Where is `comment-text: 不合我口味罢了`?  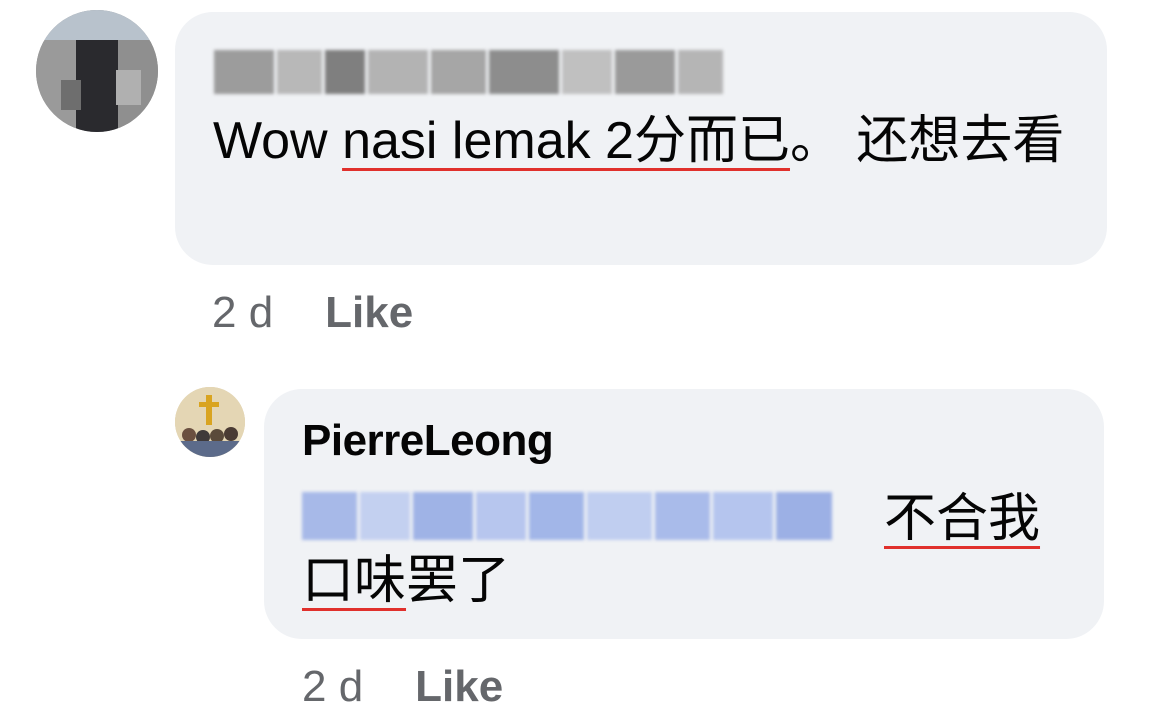 comment-text: 不合我口味罢了 is located at coordinates (692, 550).